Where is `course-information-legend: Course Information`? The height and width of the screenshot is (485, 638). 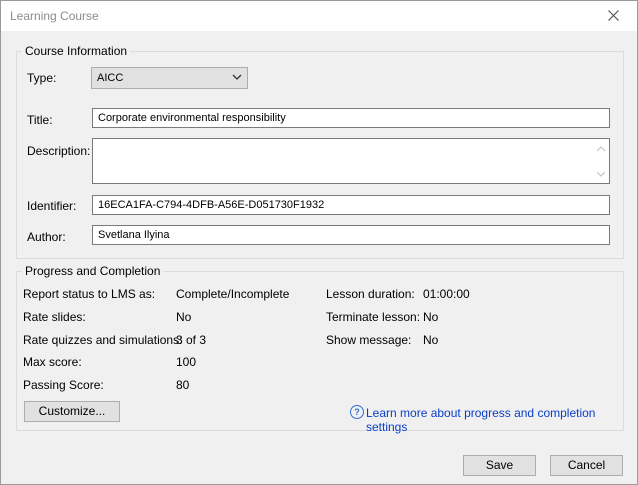 course-information-legend: Course Information is located at coordinates (76, 51).